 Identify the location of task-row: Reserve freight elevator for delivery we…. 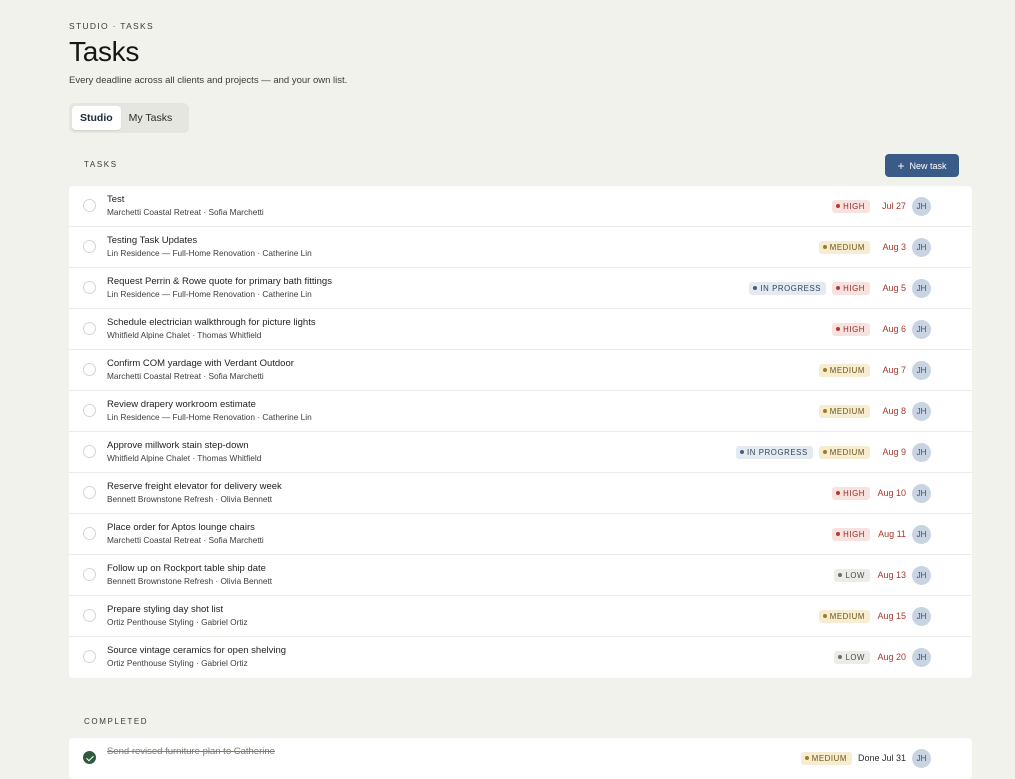
(520, 493).